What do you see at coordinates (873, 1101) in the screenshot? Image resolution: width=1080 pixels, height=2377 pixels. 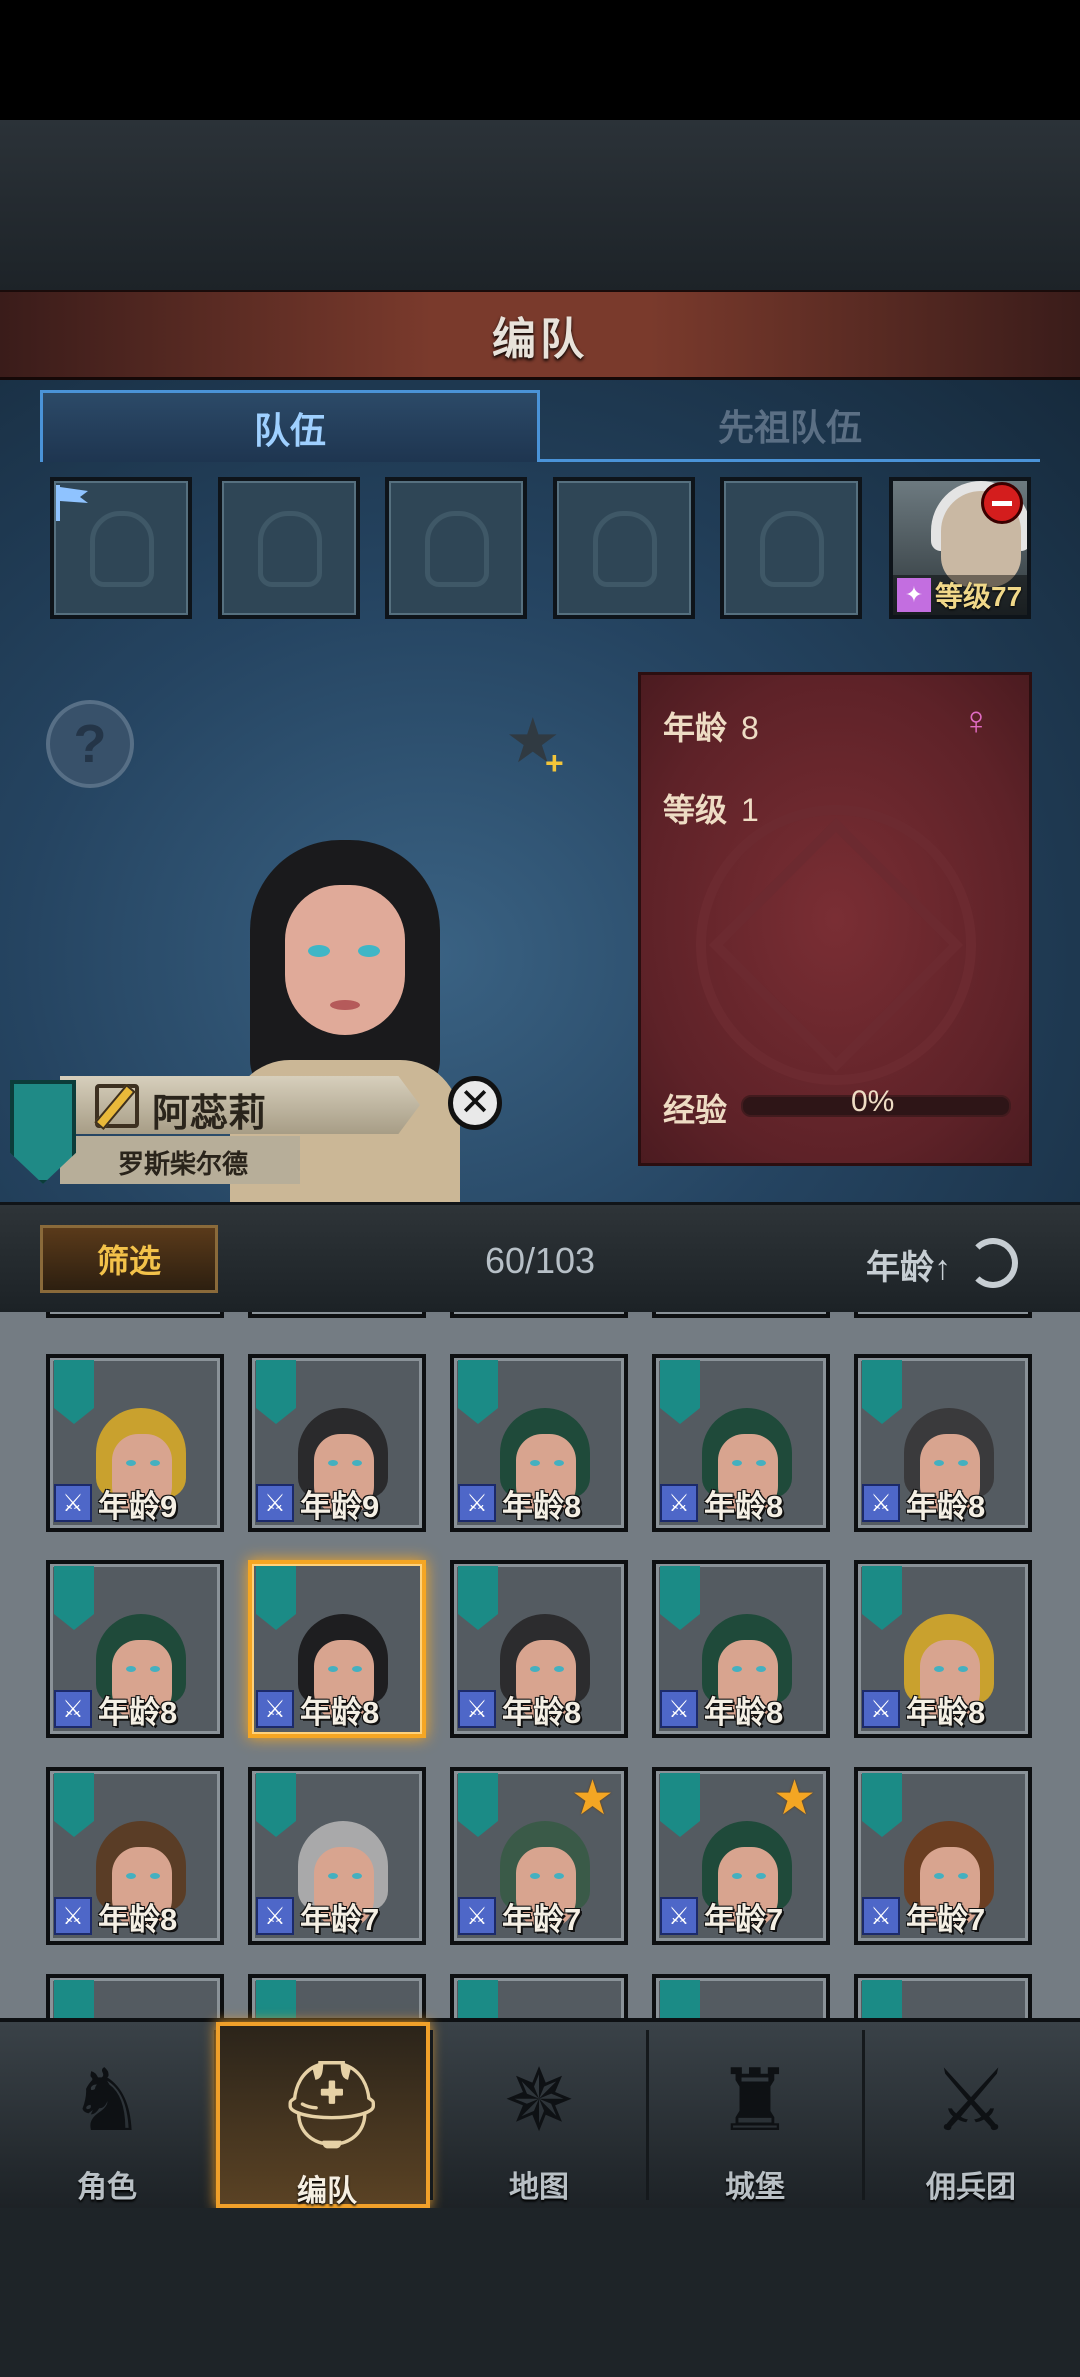 I see `stat-exp-value: 0%` at bounding box center [873, 1101].